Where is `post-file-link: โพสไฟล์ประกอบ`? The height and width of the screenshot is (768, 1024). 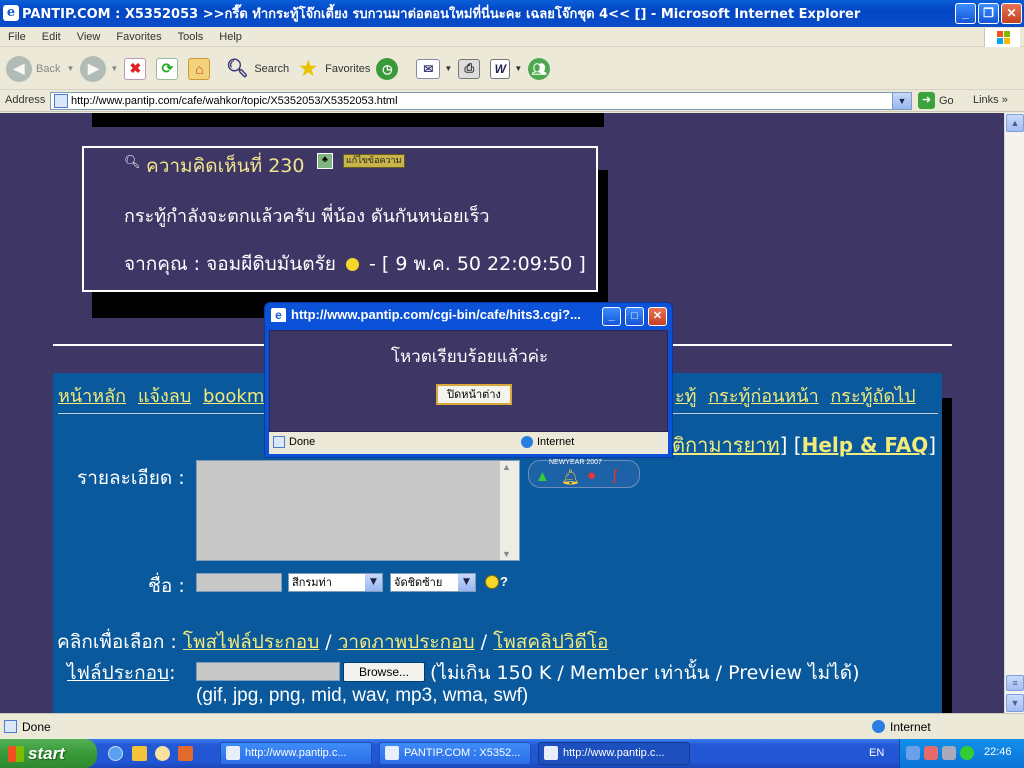
post-file-link: โพสไฟล์ประกอบ is located at coordinates (251, 642).